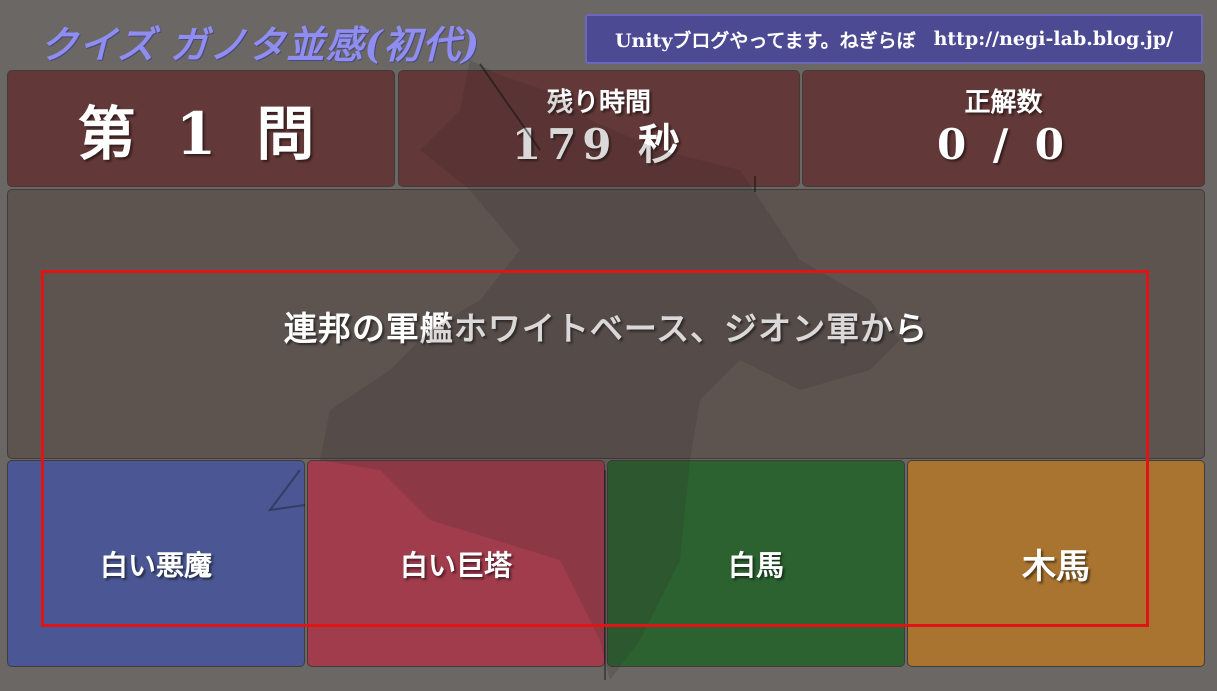  What do you see at coordinates (1003, 102) in the screenshot?
I see `score-label: 正解数` at bounding box center [1003, 102].